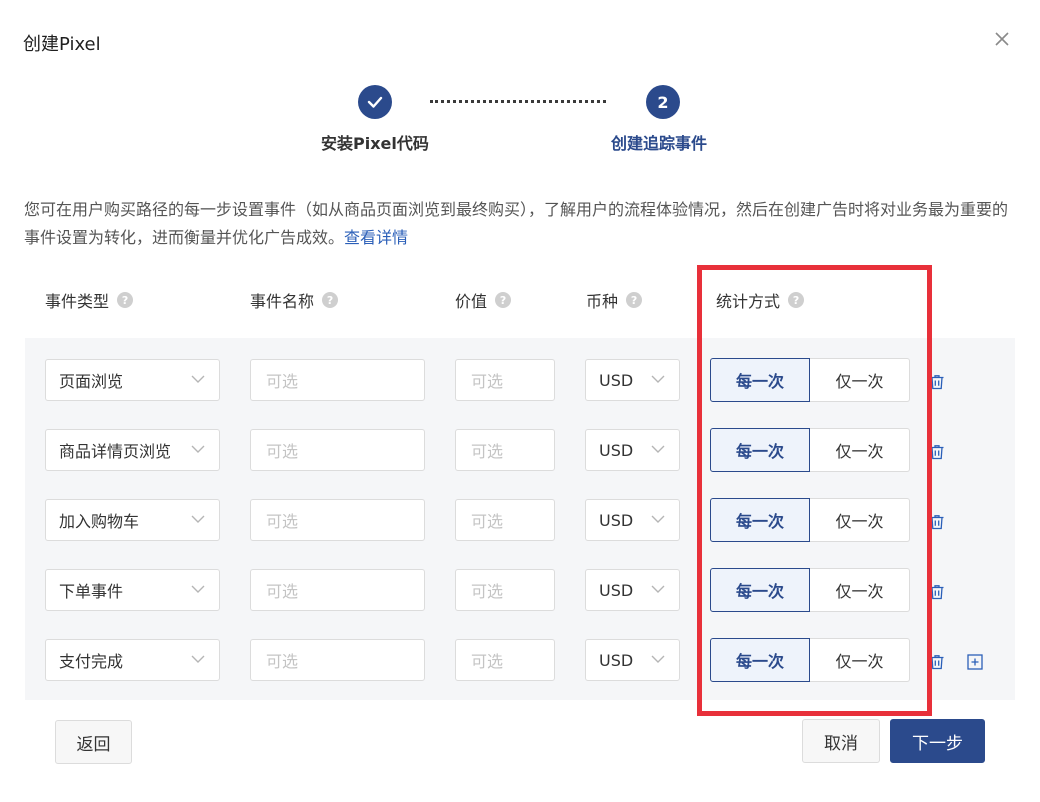 This screenshot has height=802, width=1040. What do you see at coordinates (62, 44) in the screenshot?
I see `dialog-title: 创建Pixel` at bounding box center [62, 44].